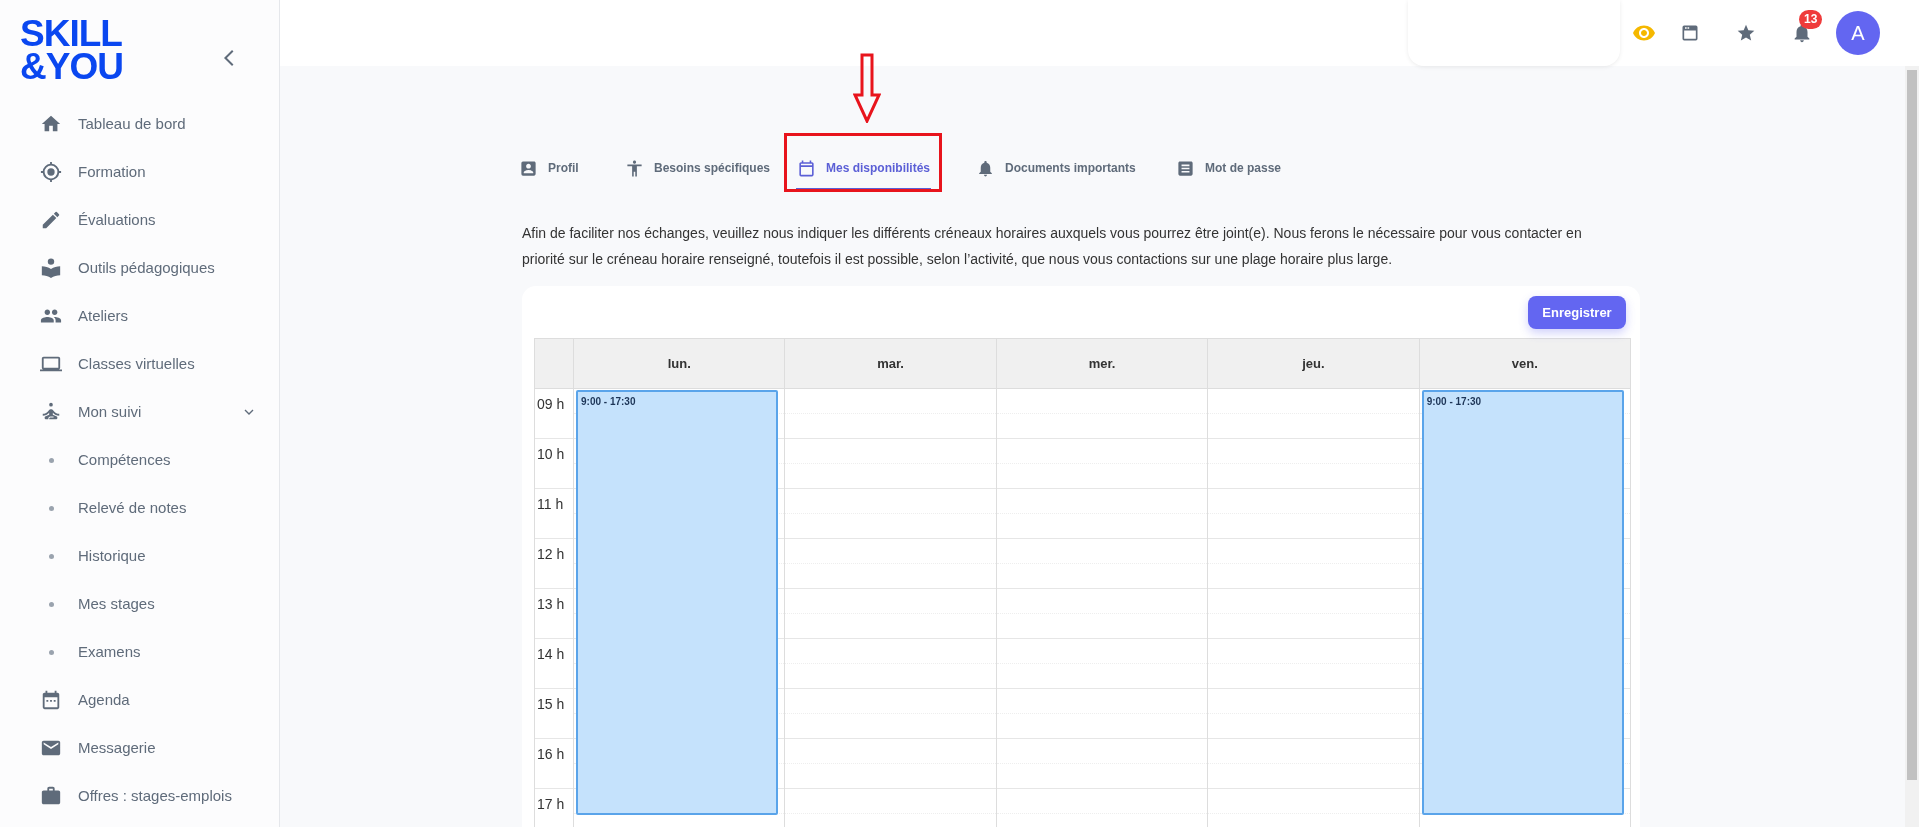 Image resolution: width=1919 pixels, height=827 pixels. Describe the element at coordinates (890, 363) in the screenshot. I see `day-header: mar.` at that location.